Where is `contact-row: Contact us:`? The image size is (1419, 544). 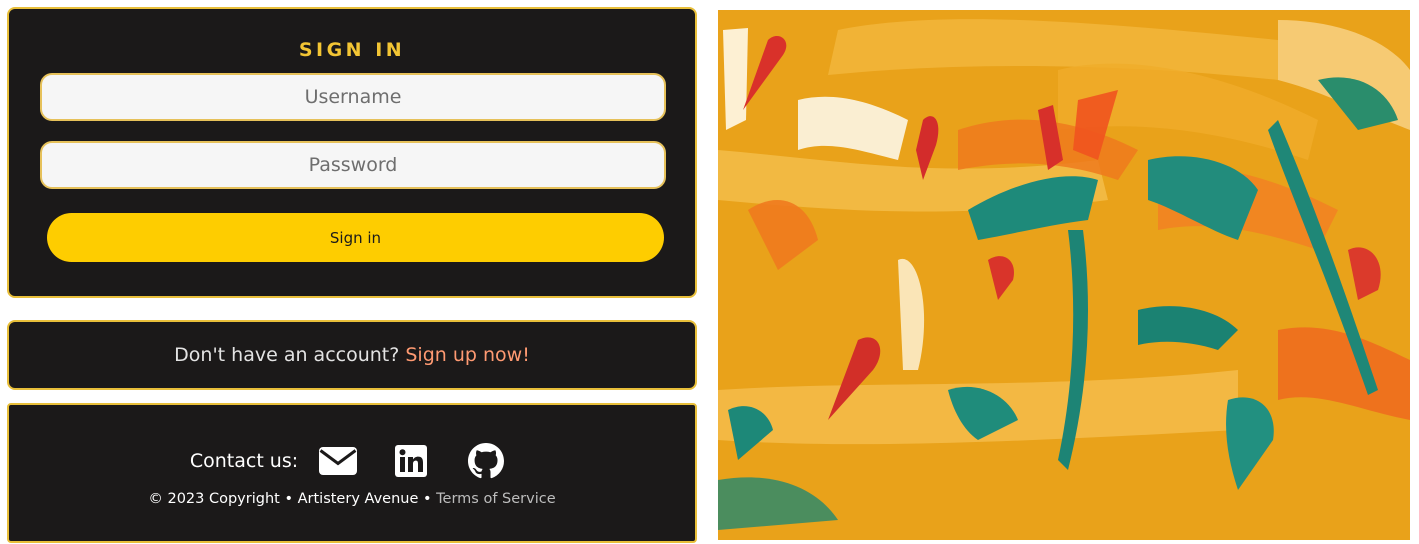
contact-row: Contact us: is located at coordinates (352, 461).